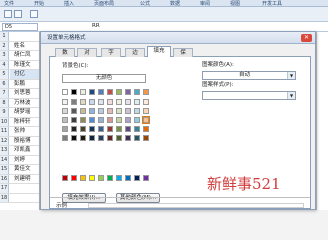 This screenshot has width=328, height=240. I want to click on redo-icon, so click(18, 14).